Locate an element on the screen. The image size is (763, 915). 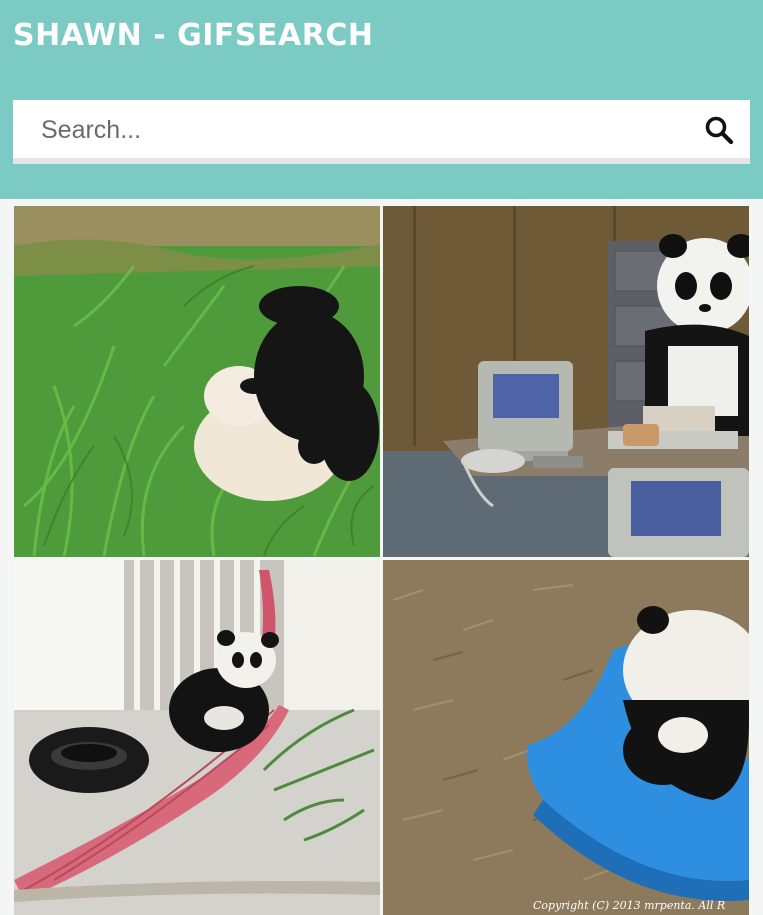
magnifier-icon is located at coordinates (719, 130).